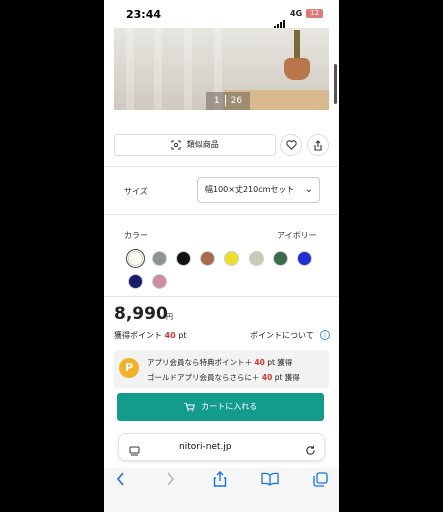  I want to click on promo-line-1-text: アプリ会員なら特典ポイント＋, so click(199, 362).